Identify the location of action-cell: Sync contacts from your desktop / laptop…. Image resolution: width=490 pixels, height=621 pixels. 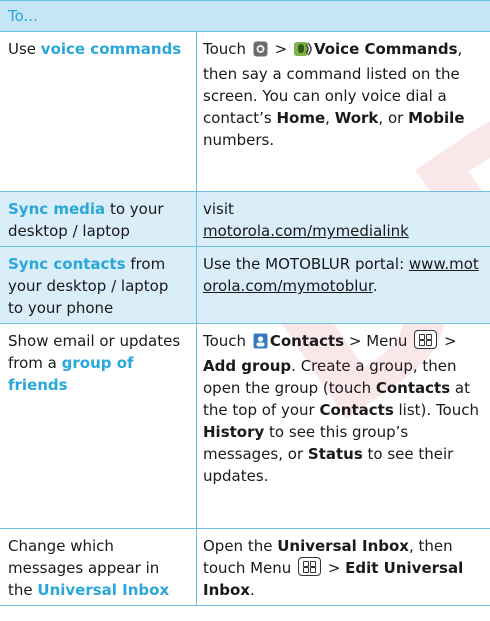
(88, 286).